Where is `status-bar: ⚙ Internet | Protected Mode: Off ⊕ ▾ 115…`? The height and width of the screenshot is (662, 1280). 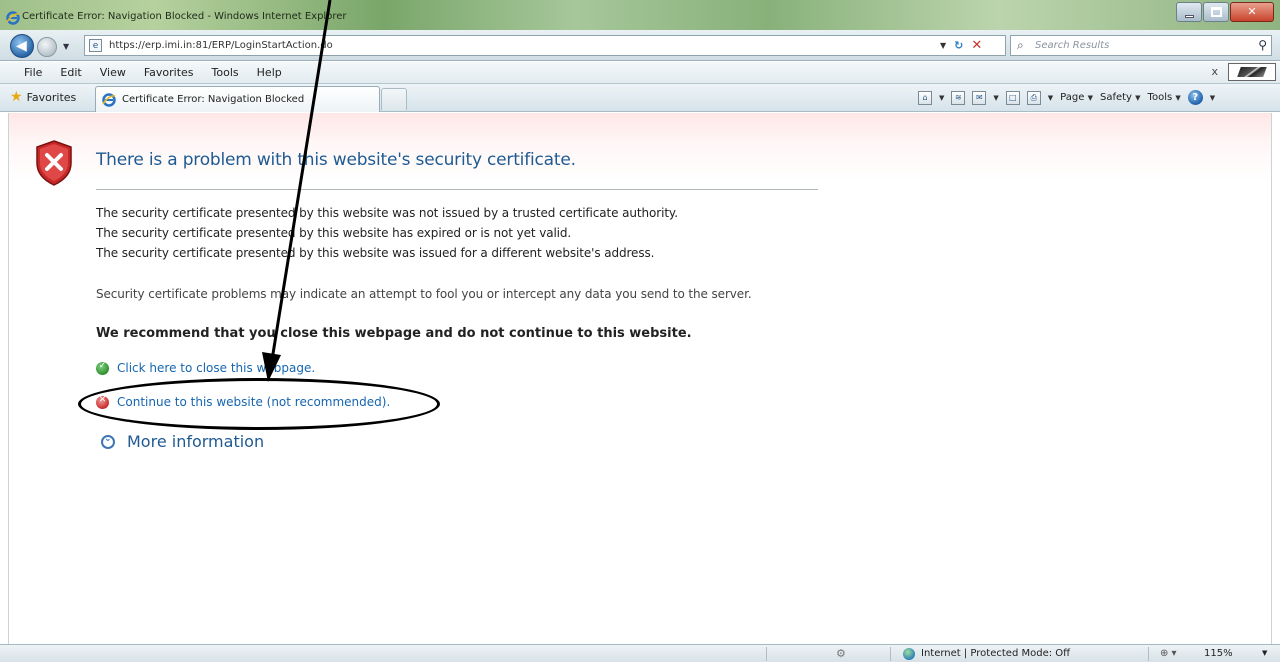
status-bar: ⚙ Internet | Protected Mode: Off ⊕ ▾ 115… is located at coordinates (640, 653).